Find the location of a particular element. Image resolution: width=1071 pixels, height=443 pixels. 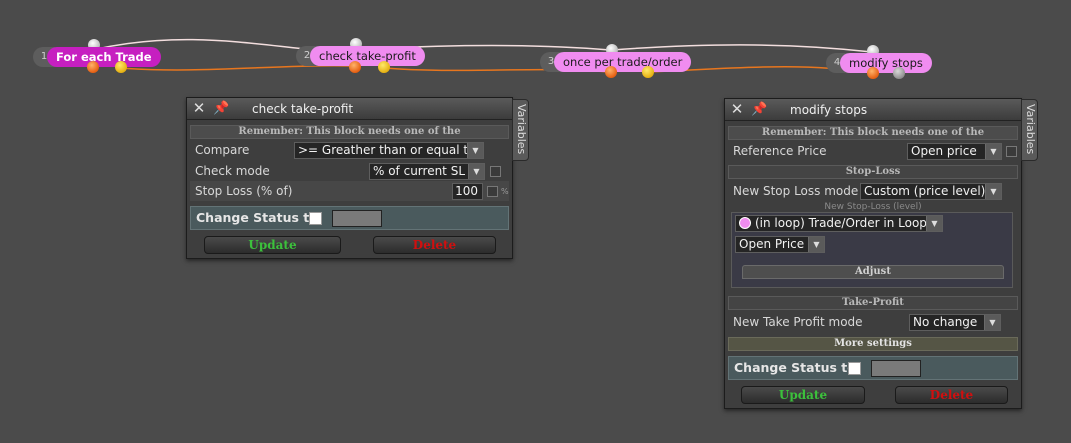

node-label: check take-profit is located at coordinates (367, 56).